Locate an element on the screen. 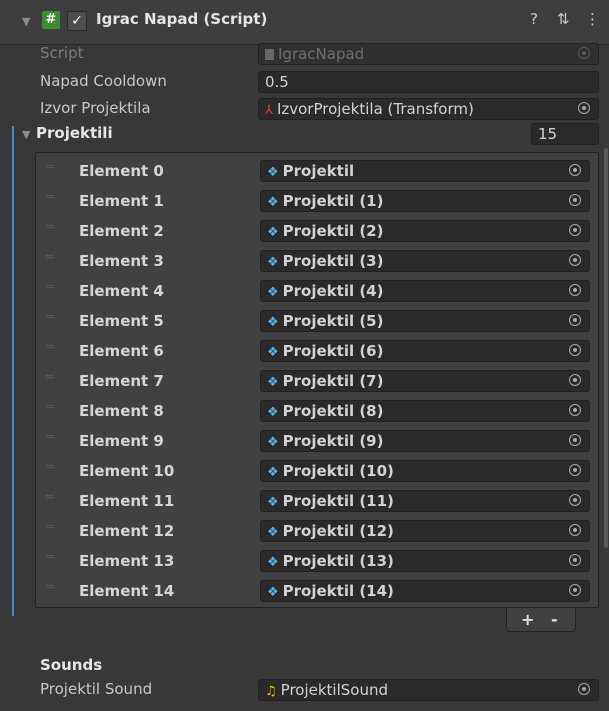  element-label: Element 3 is located at coordinates (121, 261).